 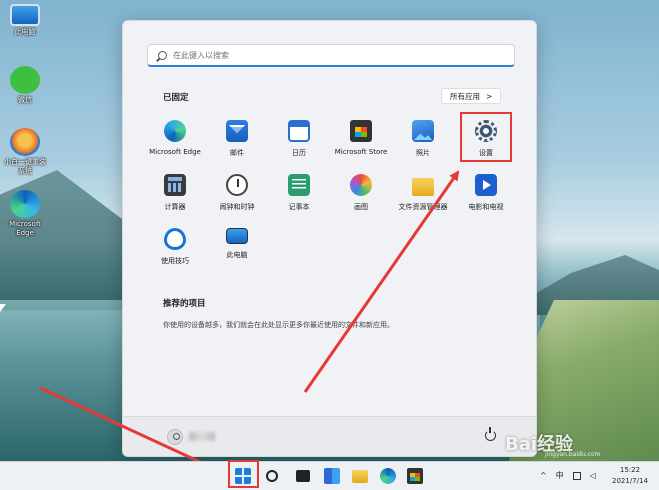 What do you see at coordinates (25, 142) in the screenshot?
I see `installer-icon` at bounding box center [25, 142].